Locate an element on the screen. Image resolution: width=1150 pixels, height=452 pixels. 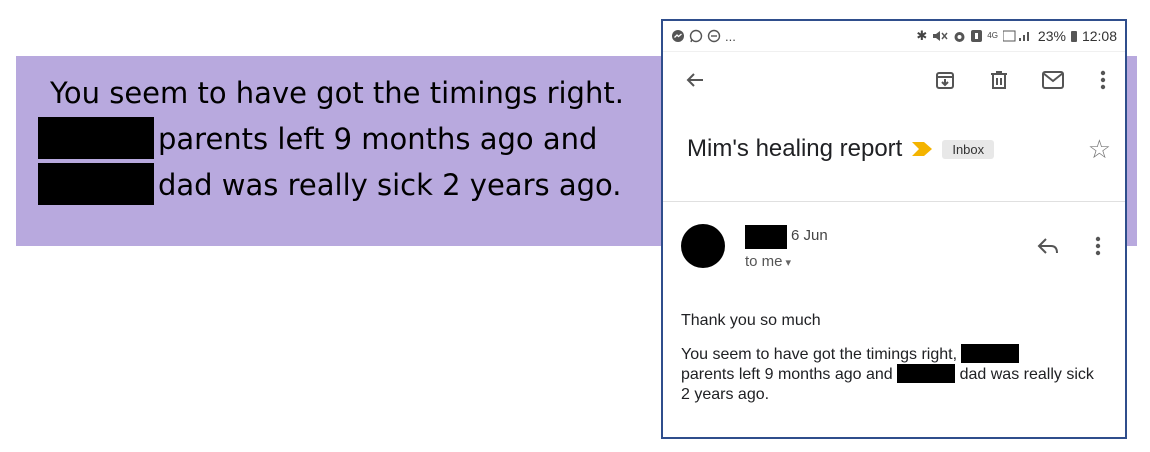
notification-icon is located at coordinates (977, 36).